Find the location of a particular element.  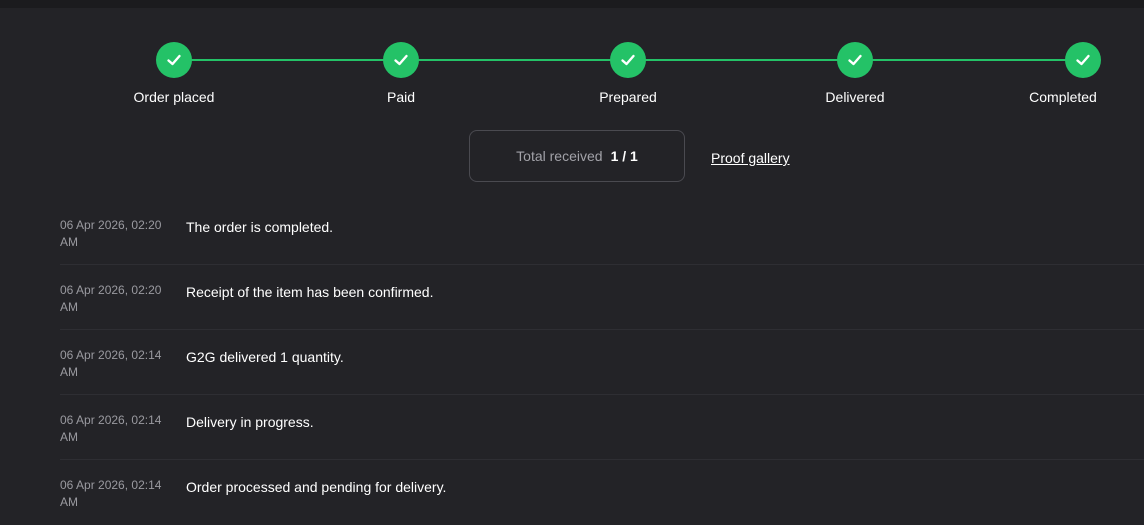

total-received-label: Total received is located at coordinates (559, 156).